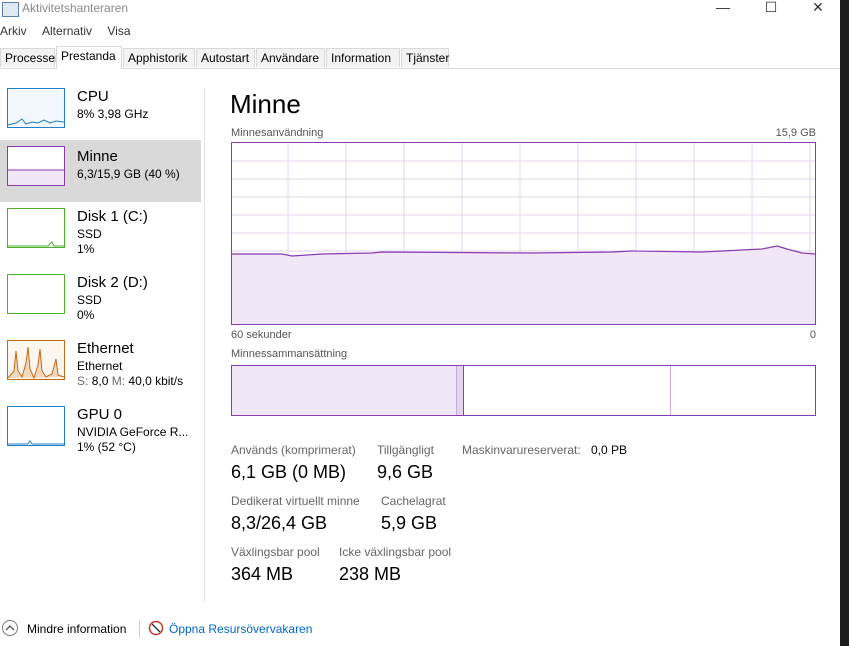 This screenshot has width=849, height=646. What do you see at coordinates (818, 9) in the screenshot?
I see `close-button: ✕` at bounding box center [818, 9].